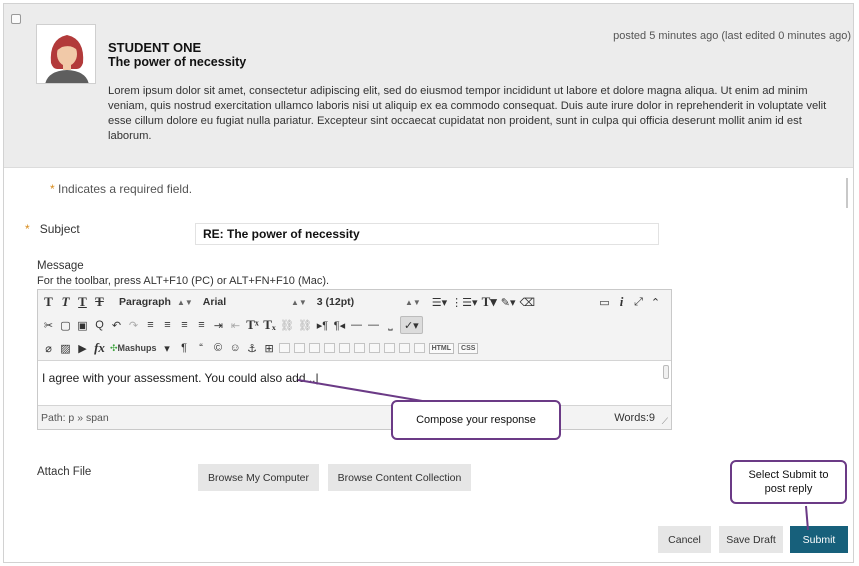 This screenshot has width=859, height=566. I want to click on media-icon: ▶, so click(82, 348).